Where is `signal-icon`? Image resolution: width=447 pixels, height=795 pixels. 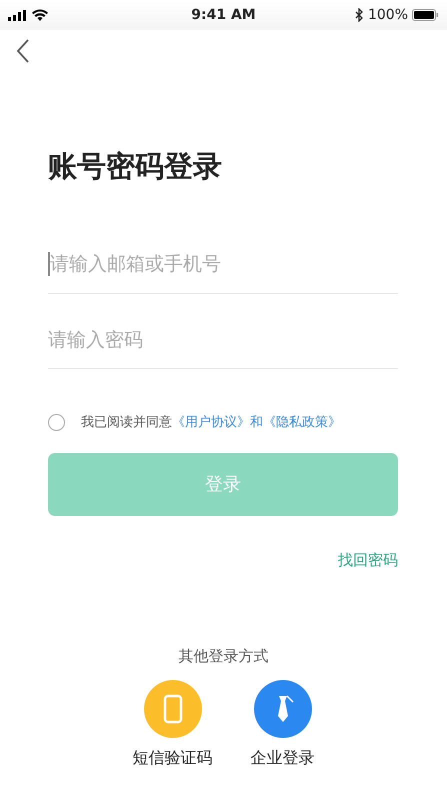 signal-icon is located at coordinates (18, 15).